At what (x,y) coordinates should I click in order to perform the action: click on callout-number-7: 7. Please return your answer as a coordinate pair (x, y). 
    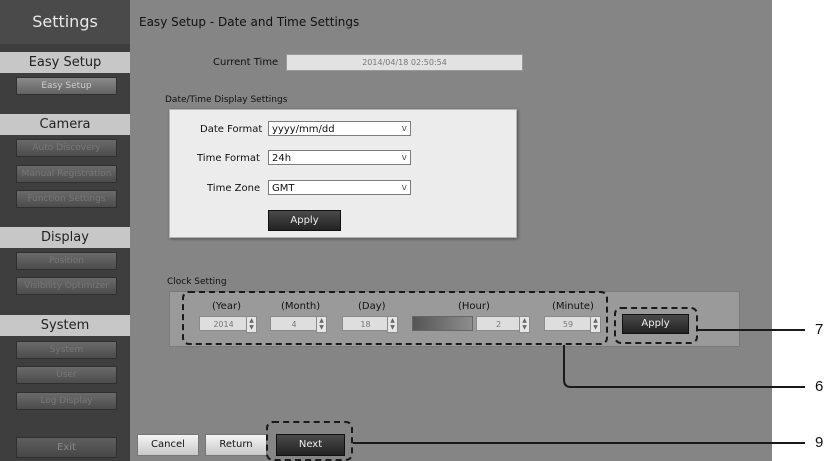
    Looking at the image, I should click on (819, 329).